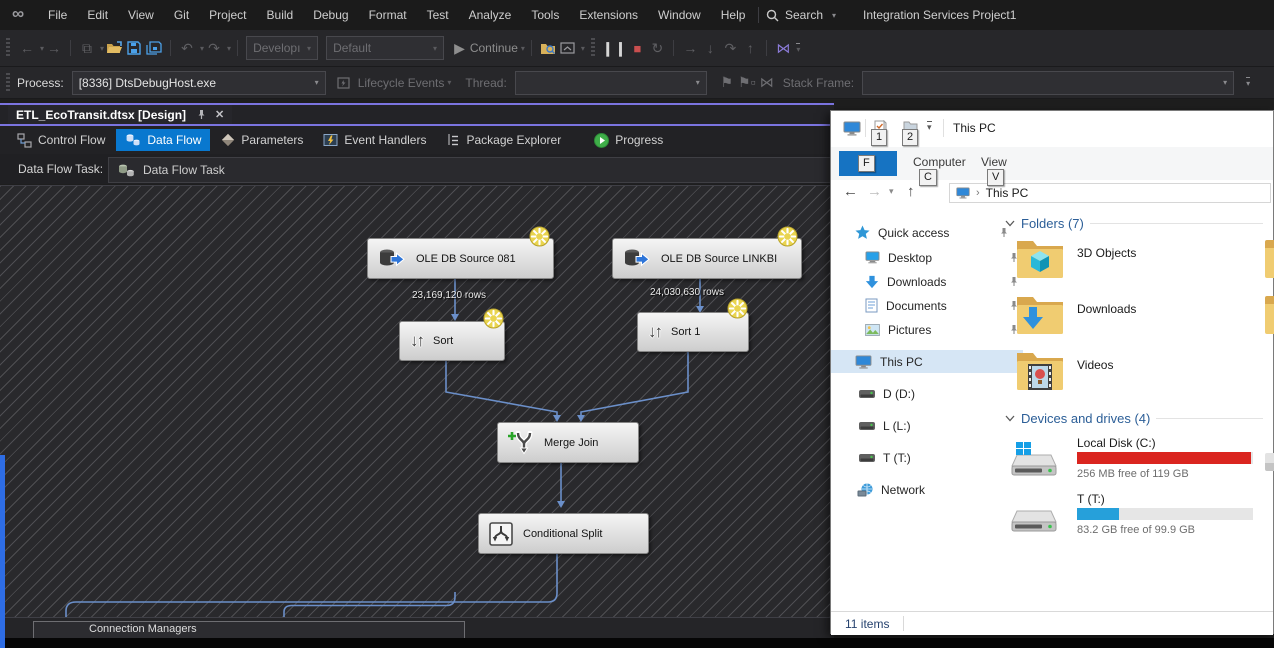 The image size is (1274, 648). Describe the element at coordinates (608, 15) in the screenshot. I see `menu-item-extensions: Extensions` at that location.